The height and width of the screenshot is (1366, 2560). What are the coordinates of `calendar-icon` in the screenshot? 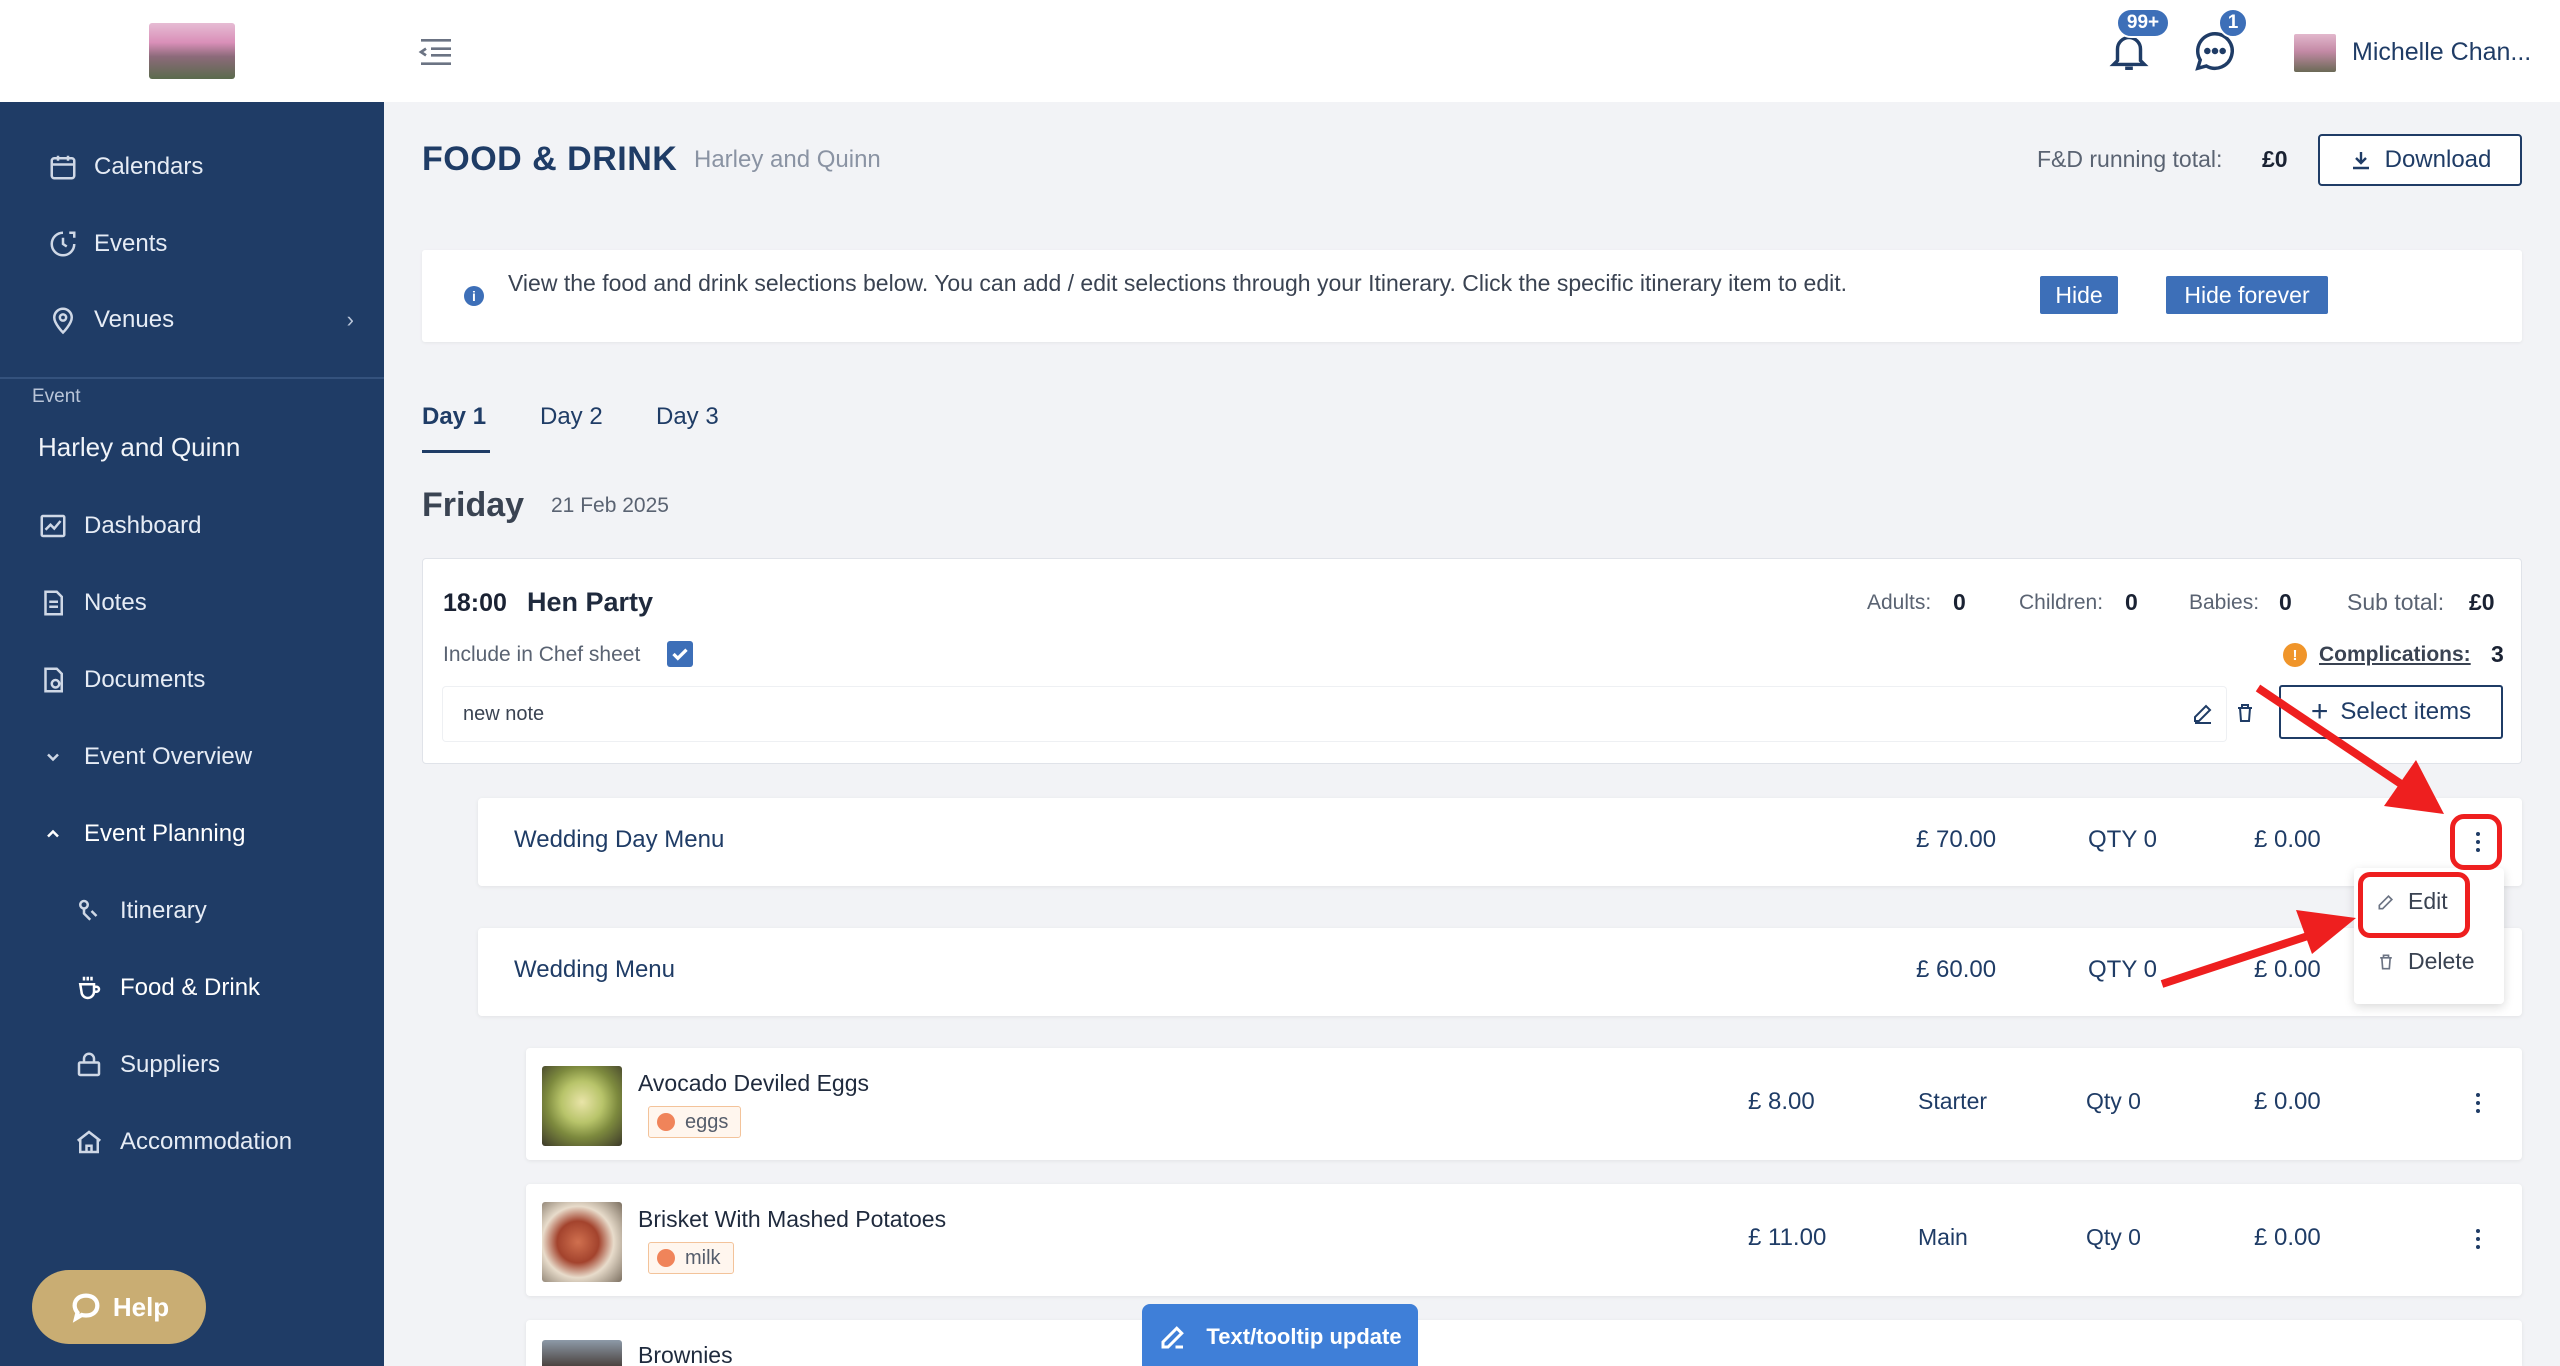 It's located at (63, 167).